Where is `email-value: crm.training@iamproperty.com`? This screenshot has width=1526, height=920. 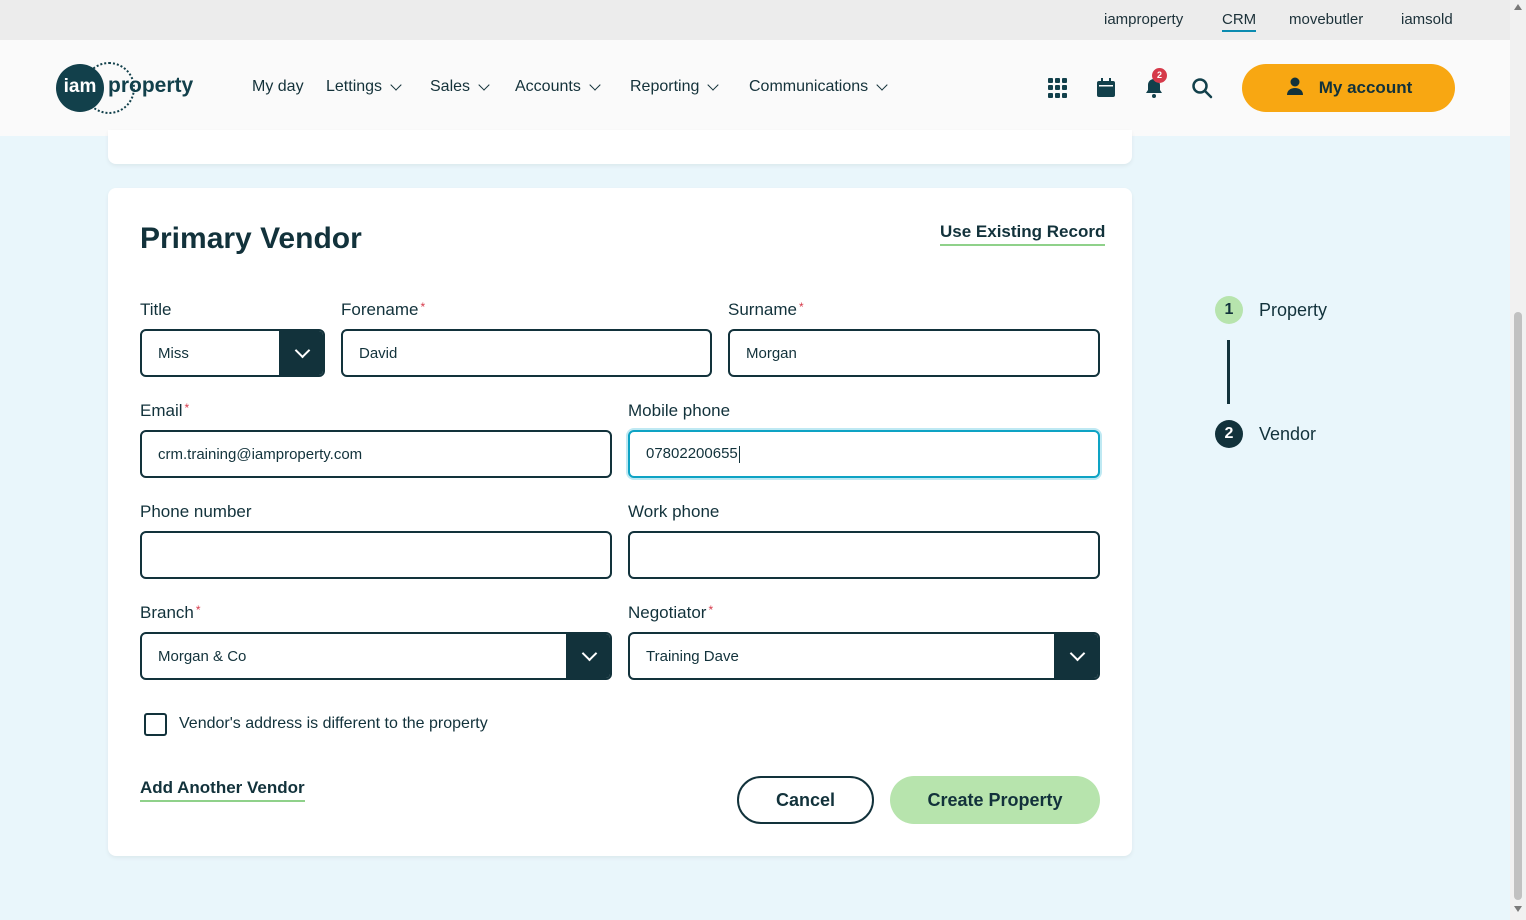 email-value: crm.training@iamproperty.com is located at coordinates (260, 454).